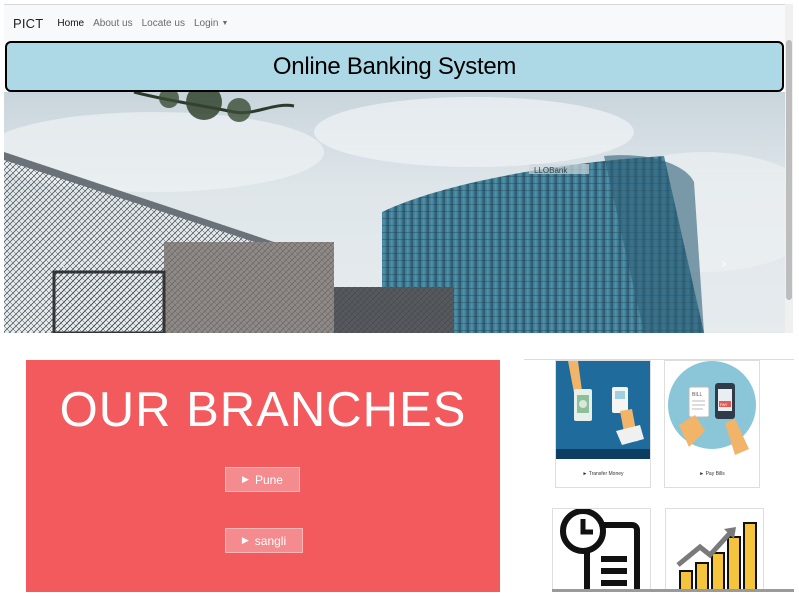 This screenshot has width=799, height=596. Describe the element at coordinates (268, 479) in the screenshot. I see `branch-pune-label: Pune` at that location.